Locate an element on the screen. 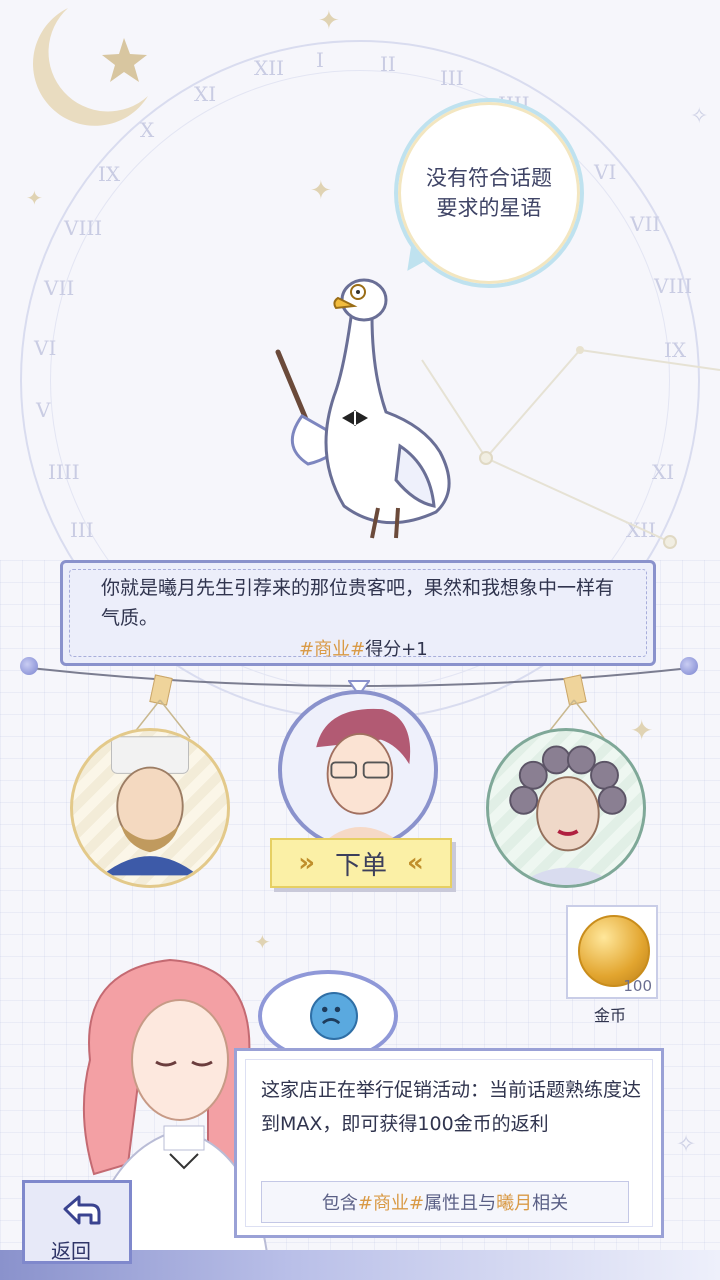 The image size is (720, 1280). back-button: 返回 is located at coordinates (77, 1222).